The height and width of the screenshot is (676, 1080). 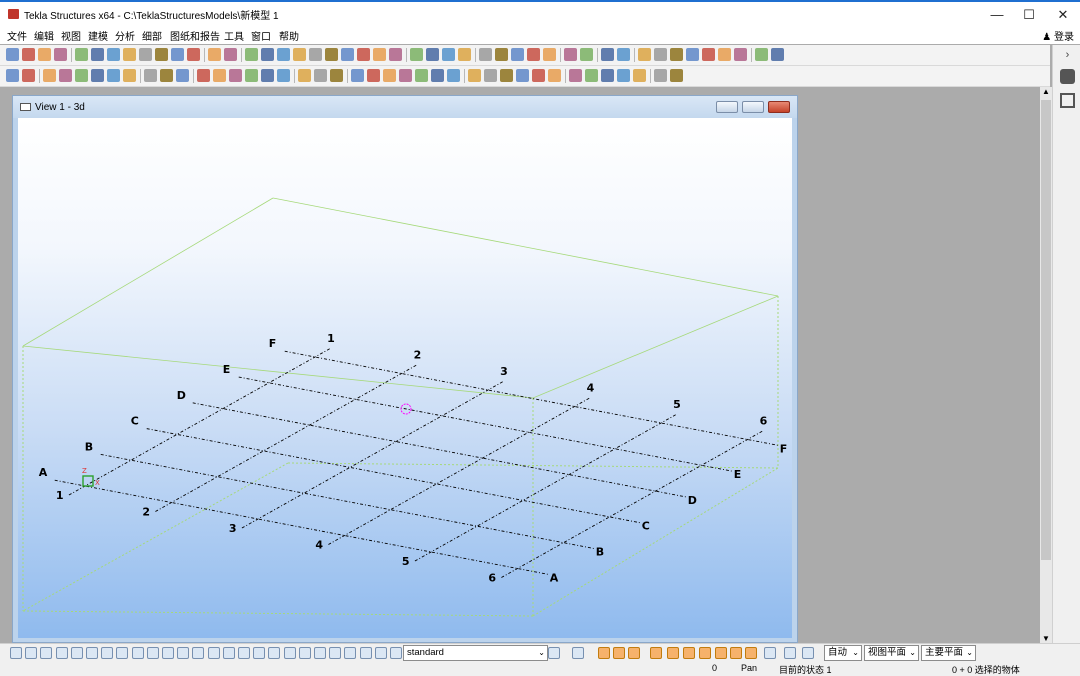 I want to click on menu-window: 窗口, so click(x=261, y=35).